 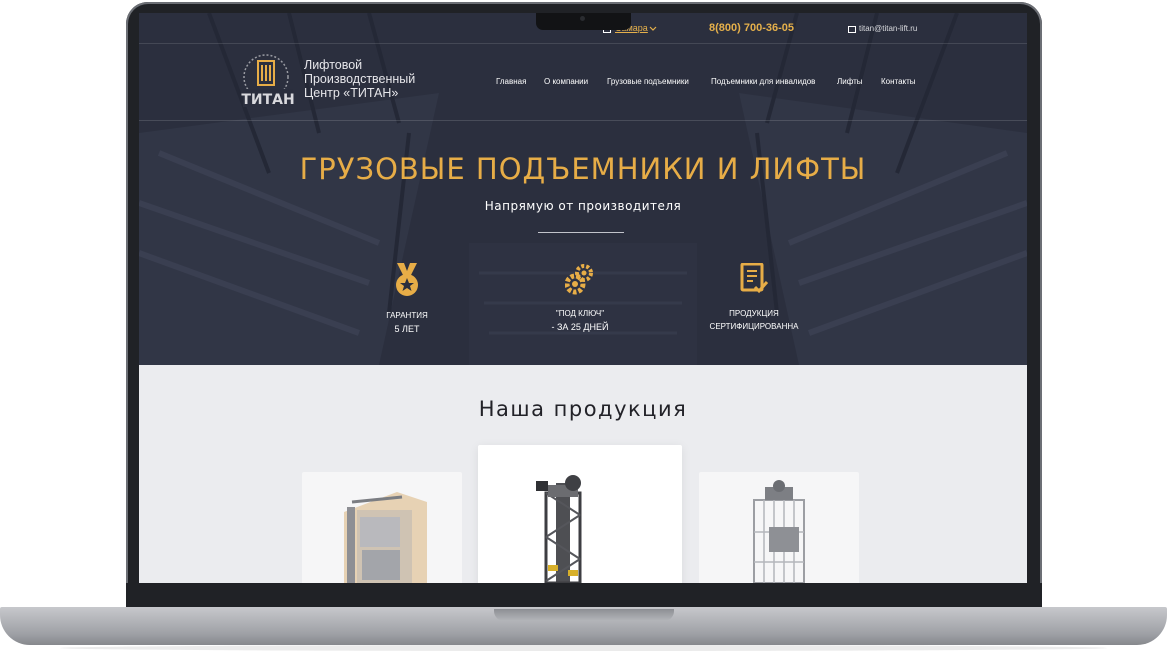 What do you see at coordinates (351, 93) in the screenshot?
I see `brand-line: Центр «ТИТАН»` at bounding box center [351, 93].